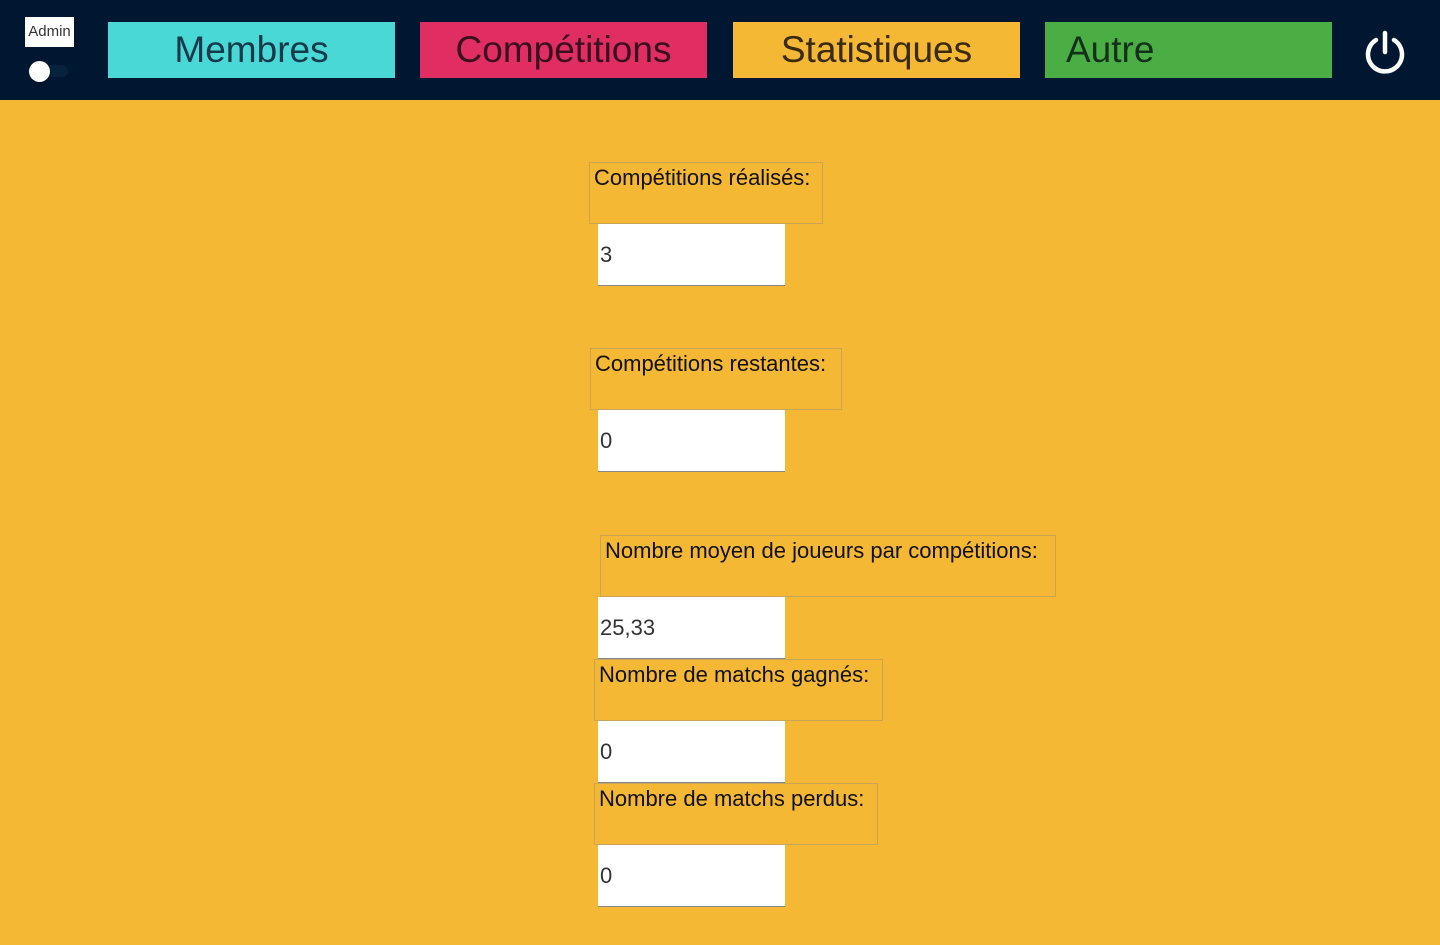  What do you see at coordinates (1188, 50) in the screenshot?
I see `nav-autre-button: Autre` at bounding box center [1188, 50].